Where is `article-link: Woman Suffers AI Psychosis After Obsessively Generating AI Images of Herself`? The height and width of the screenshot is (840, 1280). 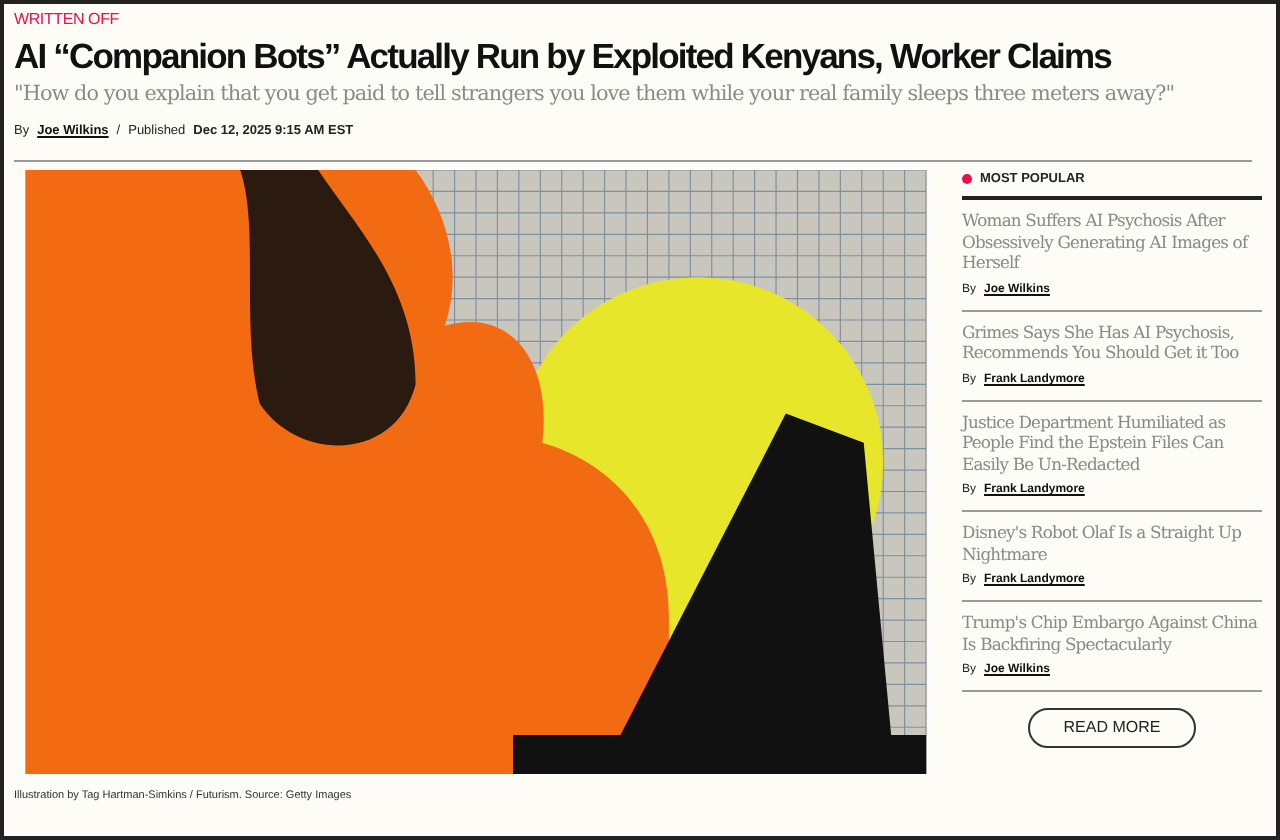
article-link: Woman Suffers AI Psychosis After Obsessively Generating AI Images of Herself is located at coordinates (1112, 242).